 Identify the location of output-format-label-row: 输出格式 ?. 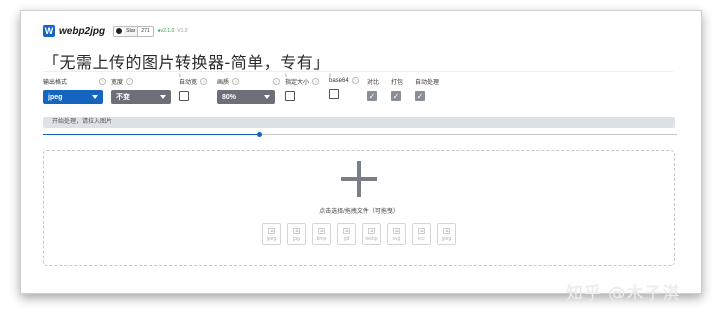
(75, 81).